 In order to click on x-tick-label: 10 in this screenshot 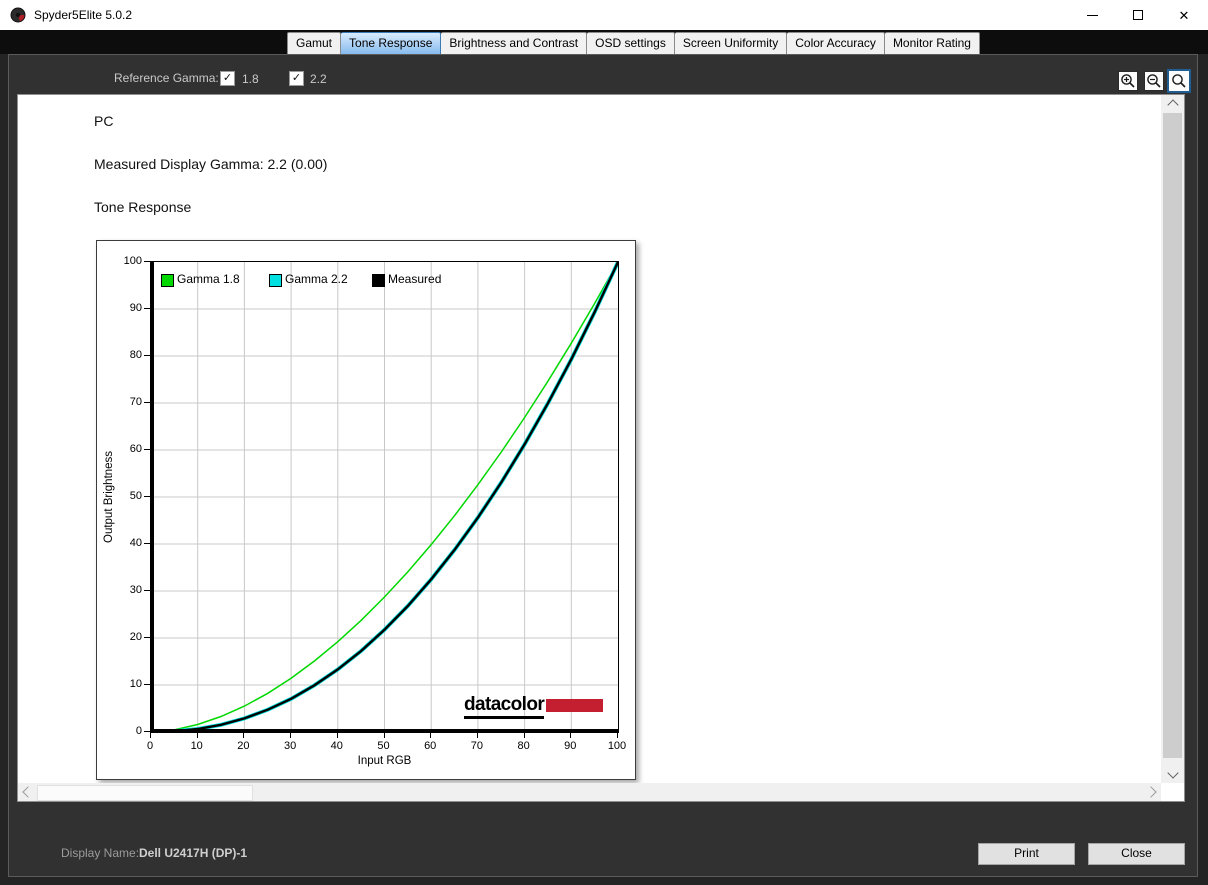, I will do `click(196, 746)`.